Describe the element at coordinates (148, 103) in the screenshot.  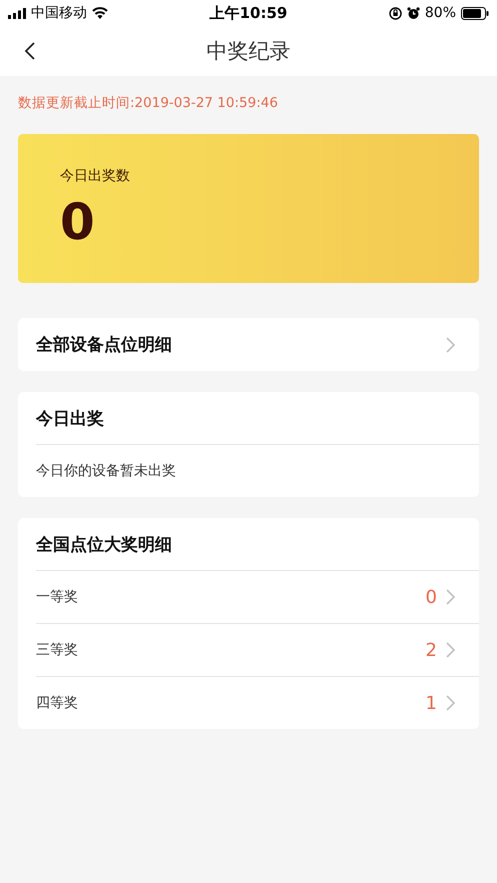
I see `update-time: 数据更新截止时间:2019-03-27 10:59:46` at that location.